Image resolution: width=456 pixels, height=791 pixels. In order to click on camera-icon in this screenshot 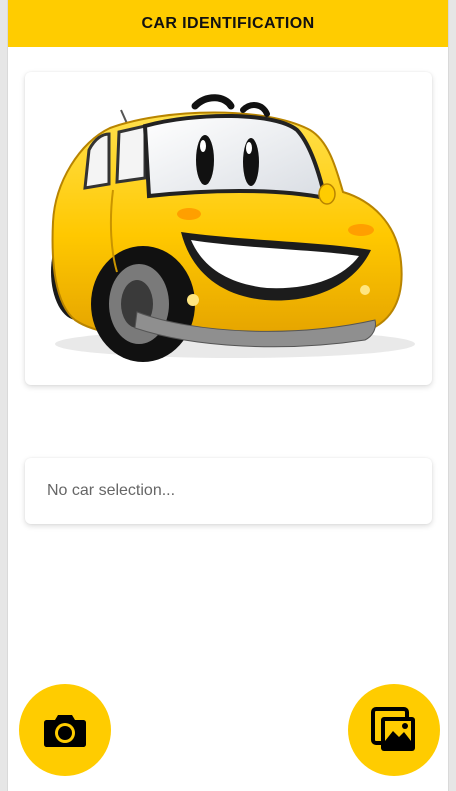, I will do `click(65, 731)`.